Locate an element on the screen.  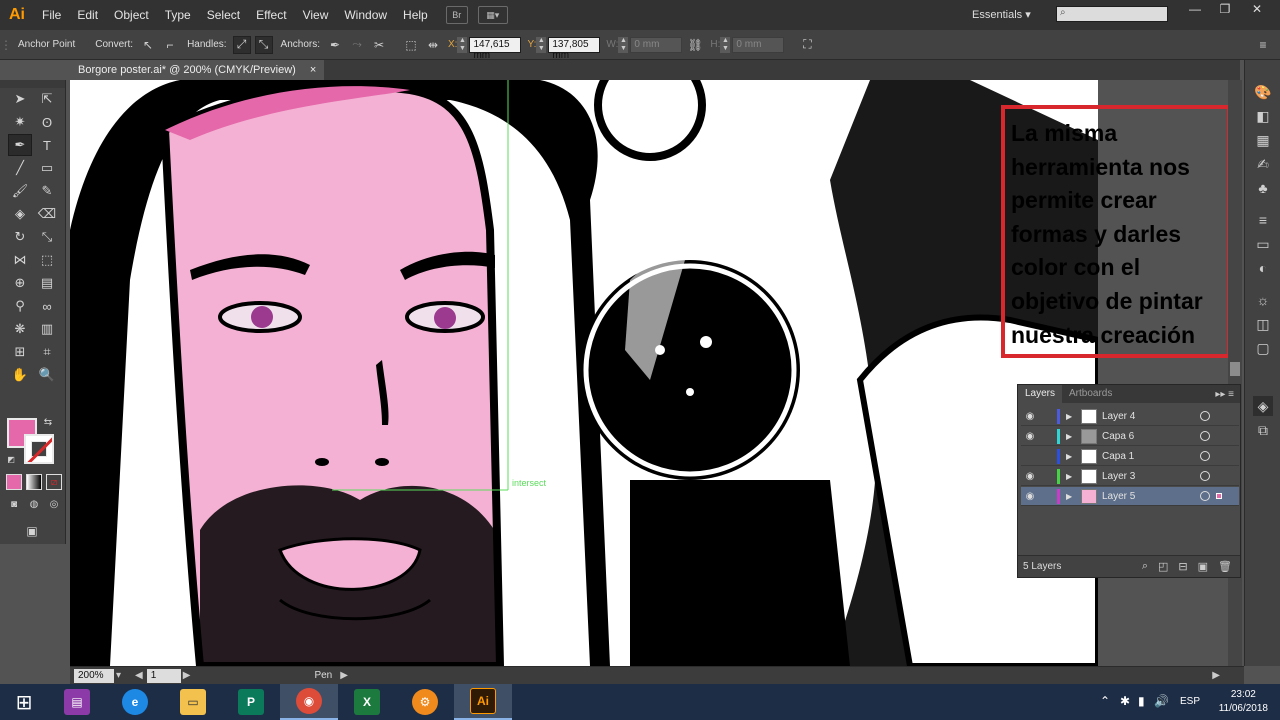
layer-row: ◉ ▶ Capa 6 is located at coordinates (1130, 436).